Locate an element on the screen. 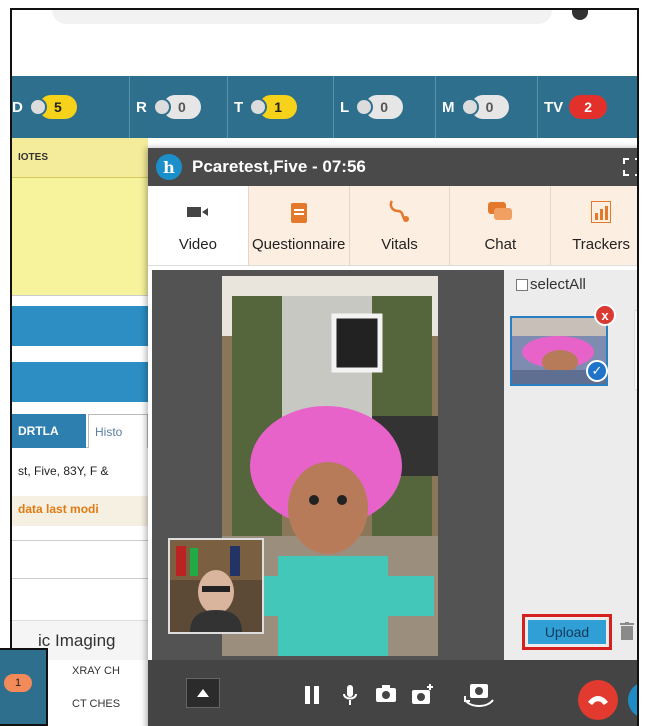  tab-label: Vitals is located at coordinates (399, 244).